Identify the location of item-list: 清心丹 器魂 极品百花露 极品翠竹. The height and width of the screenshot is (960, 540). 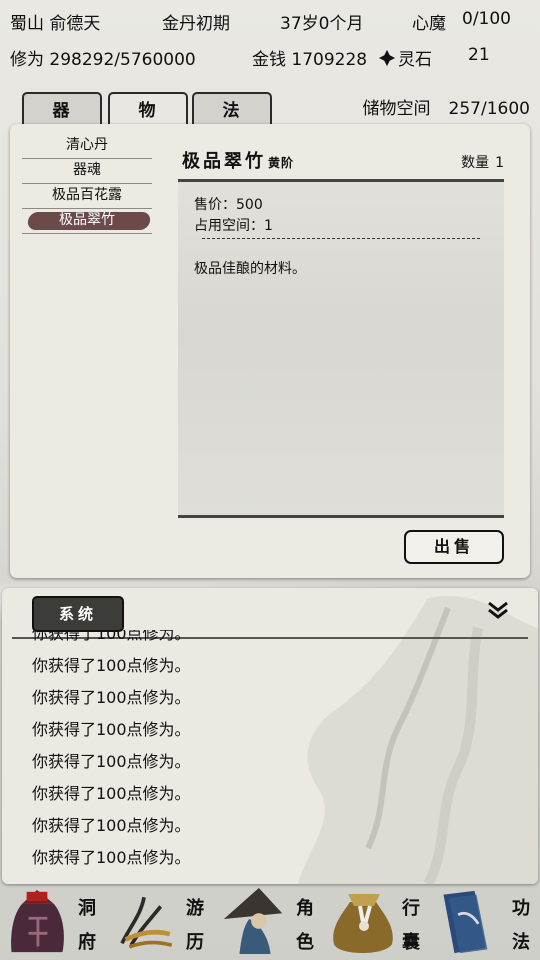
(87, 184).